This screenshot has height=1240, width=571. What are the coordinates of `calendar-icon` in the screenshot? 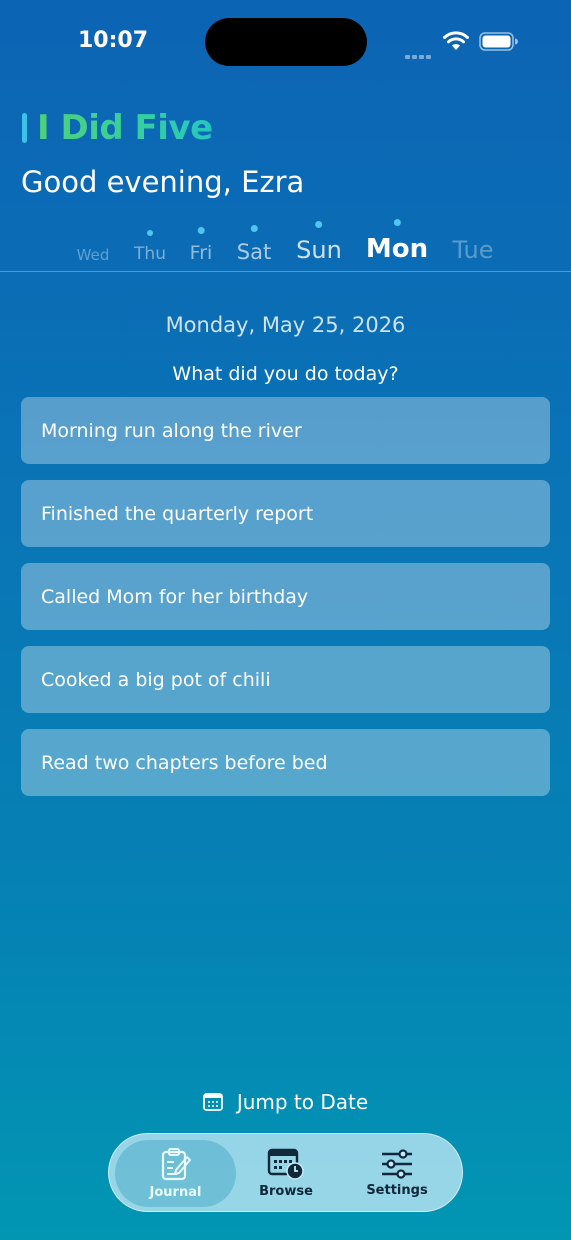 It's located at (212, 1102).